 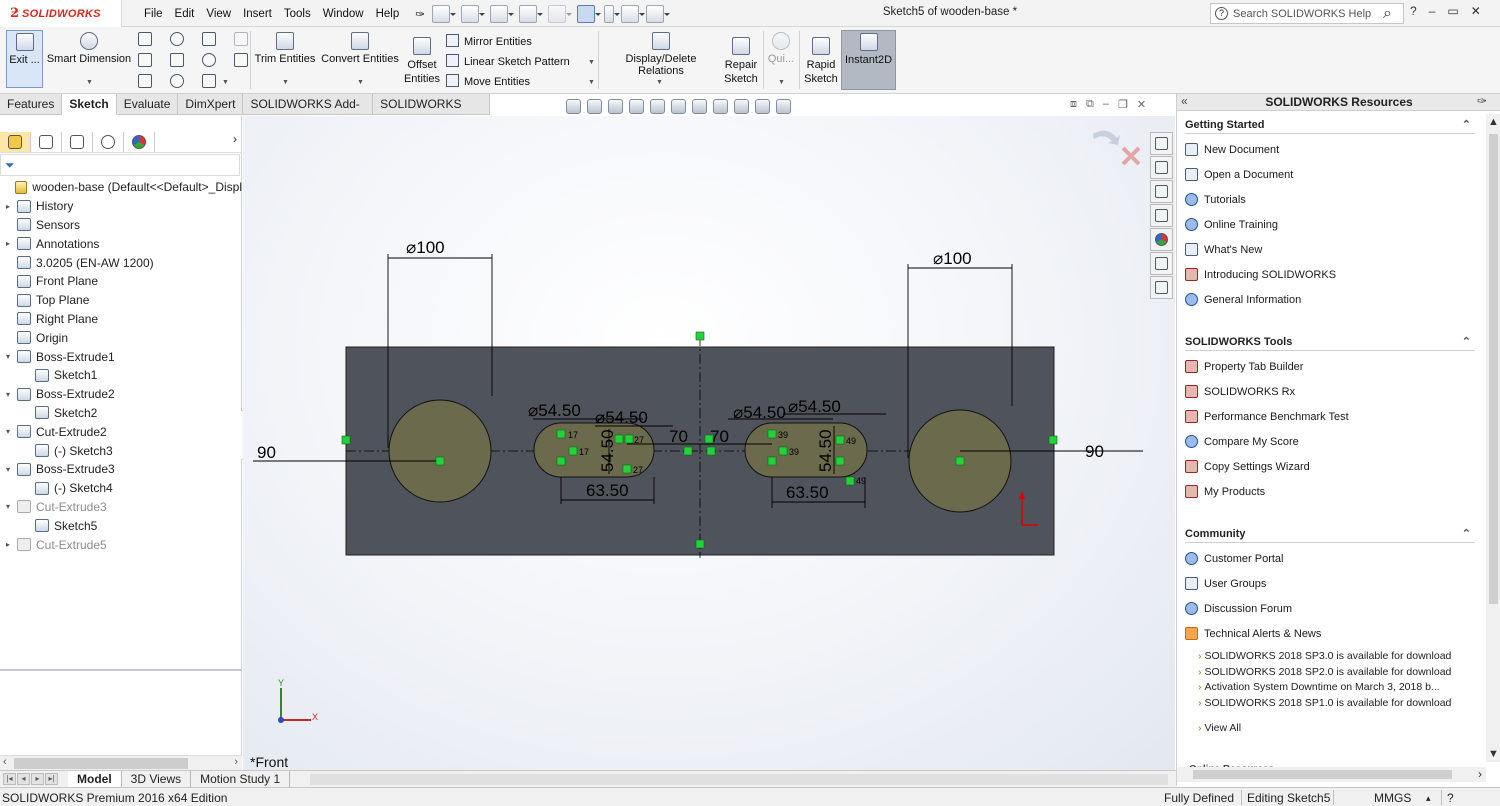 I want to click on print-icon, so click(x=531, y=13).